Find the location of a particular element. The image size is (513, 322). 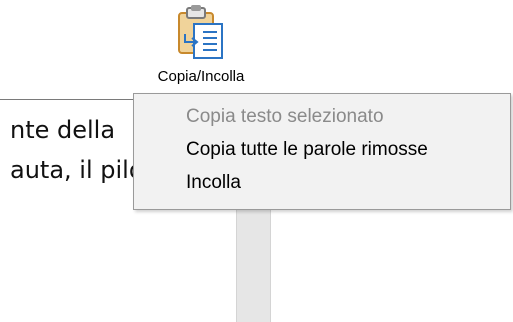

clipboard-paste-icon is located at coordinates (201, 33).